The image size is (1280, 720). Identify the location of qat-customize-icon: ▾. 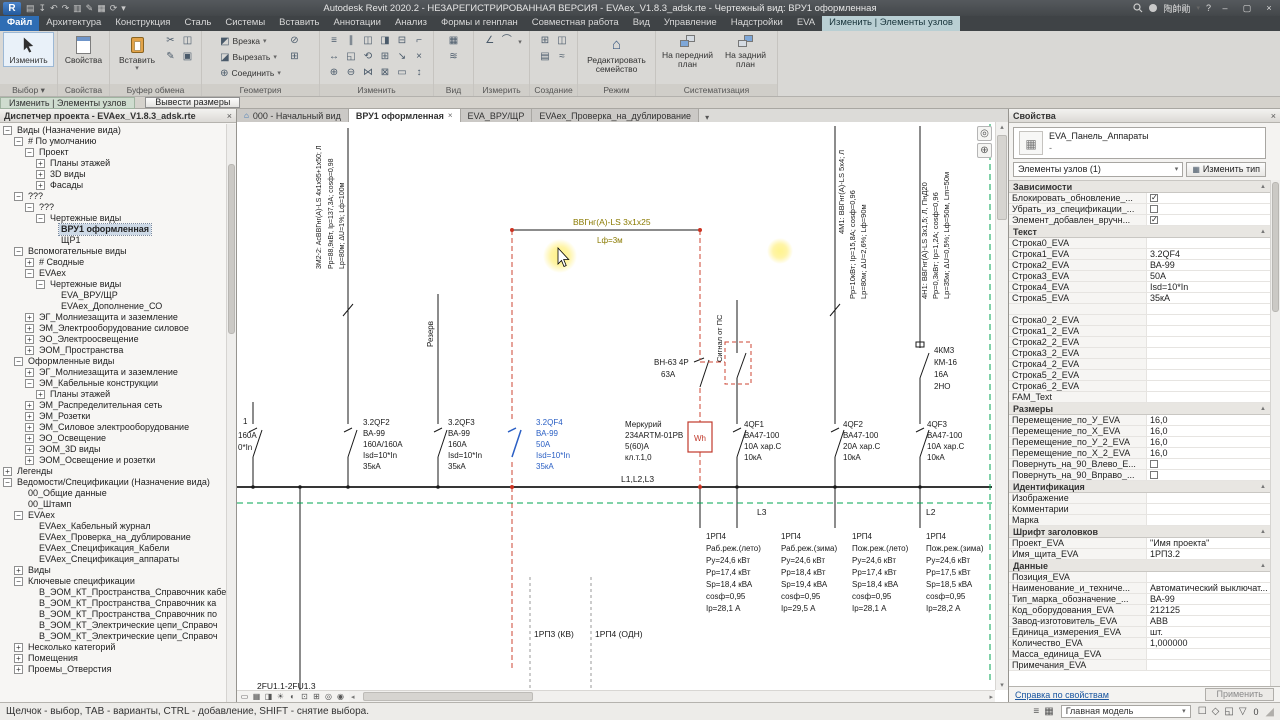
(123, 8).